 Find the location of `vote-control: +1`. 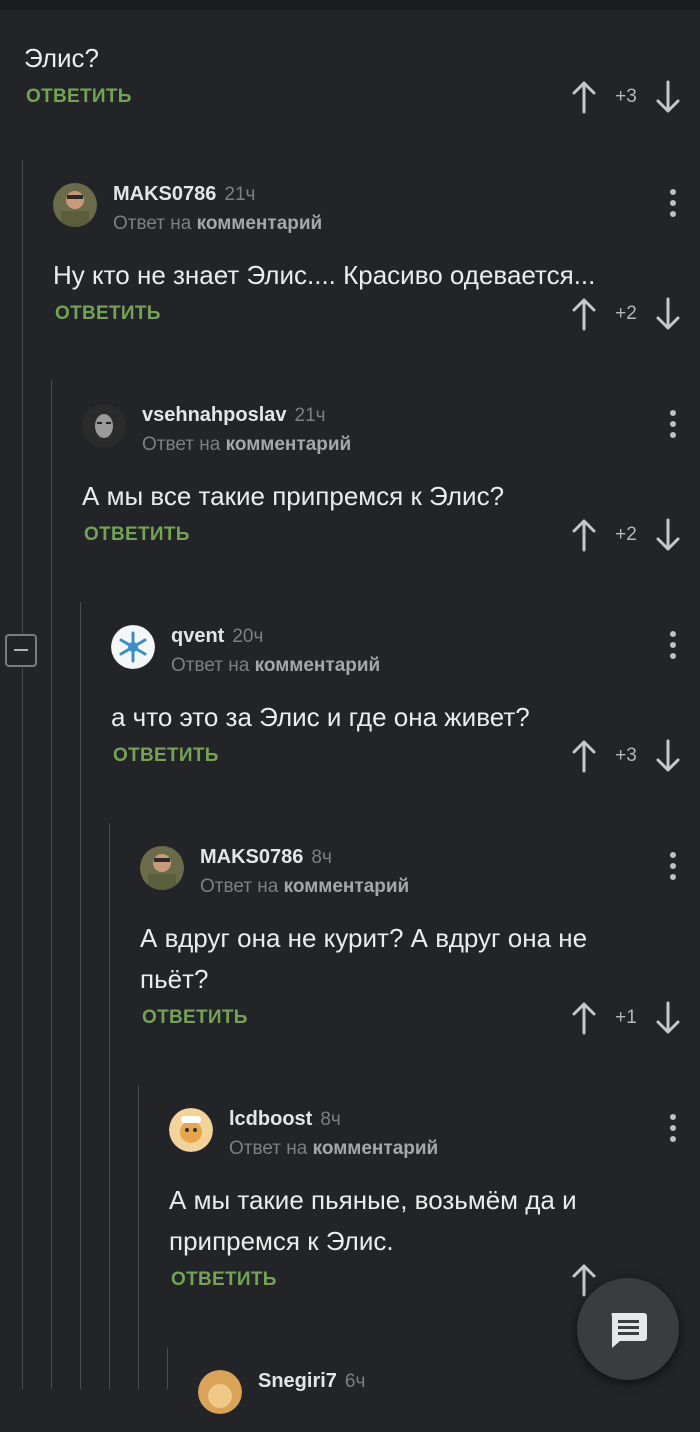

vote-control: +1 is located at coordinates (626, 1020).